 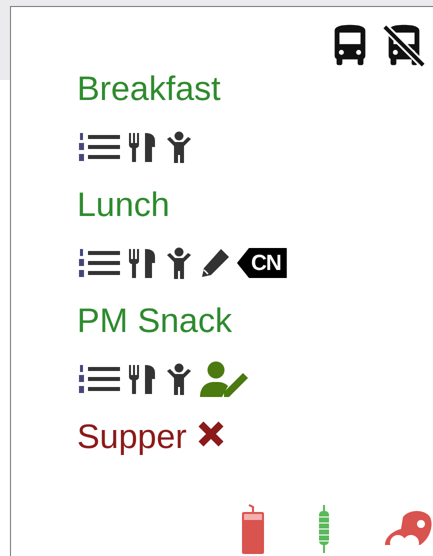 What do you see at coordinates (255, 321) in the screenshot?
I see `meal-name: PM Snack` at bounding box center [255, 321].